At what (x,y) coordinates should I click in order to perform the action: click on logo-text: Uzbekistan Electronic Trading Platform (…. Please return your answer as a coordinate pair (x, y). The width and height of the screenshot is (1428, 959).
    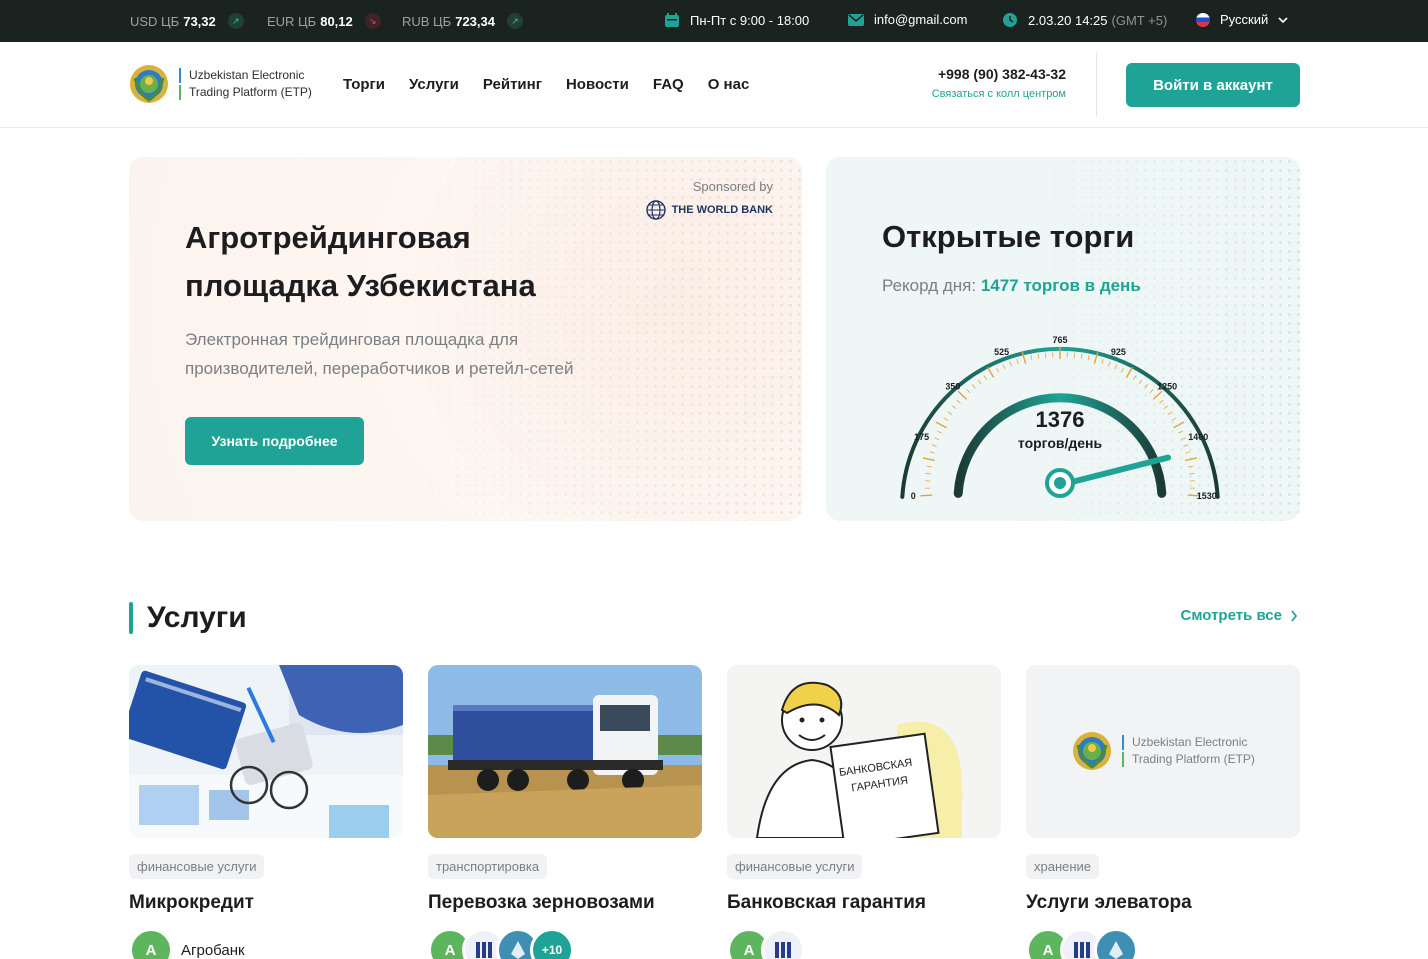
    Looking at the image, I should click on (250, 84).